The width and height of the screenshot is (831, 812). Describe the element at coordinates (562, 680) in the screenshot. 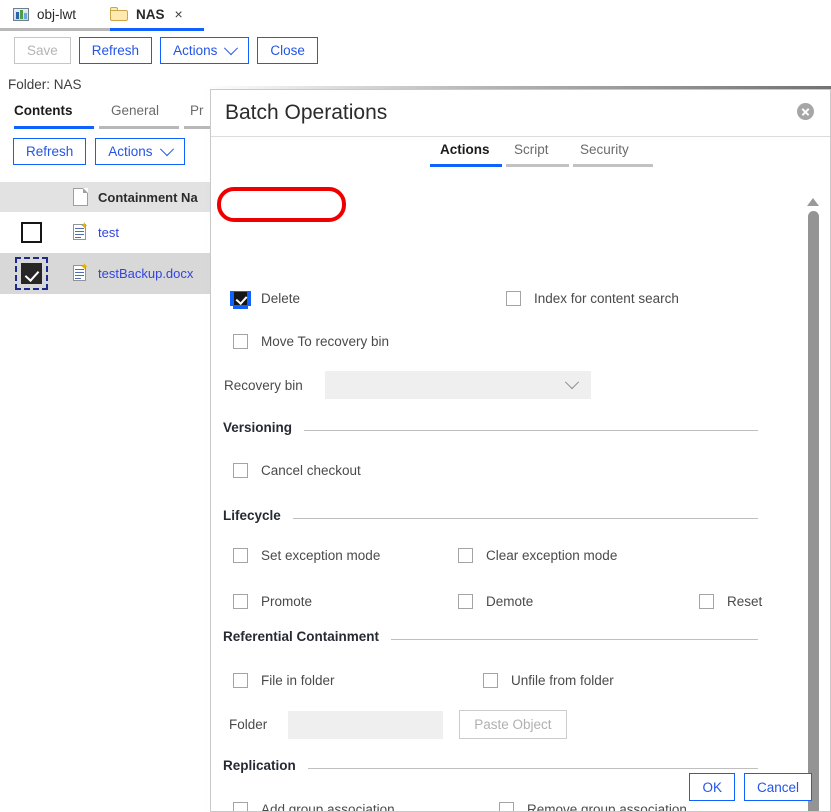

I see `unfile-from-folder-label: Unfile from folder` at that location.